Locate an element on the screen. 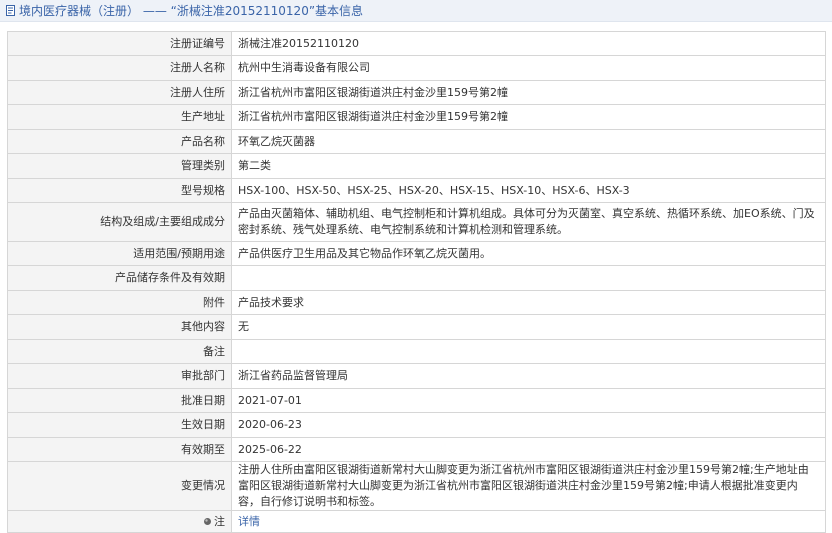 This screenshot has width=832, height=533. table-row-reg-no: 注册证编号 浙械注准20152110120 is located at coordinates (416, 43).